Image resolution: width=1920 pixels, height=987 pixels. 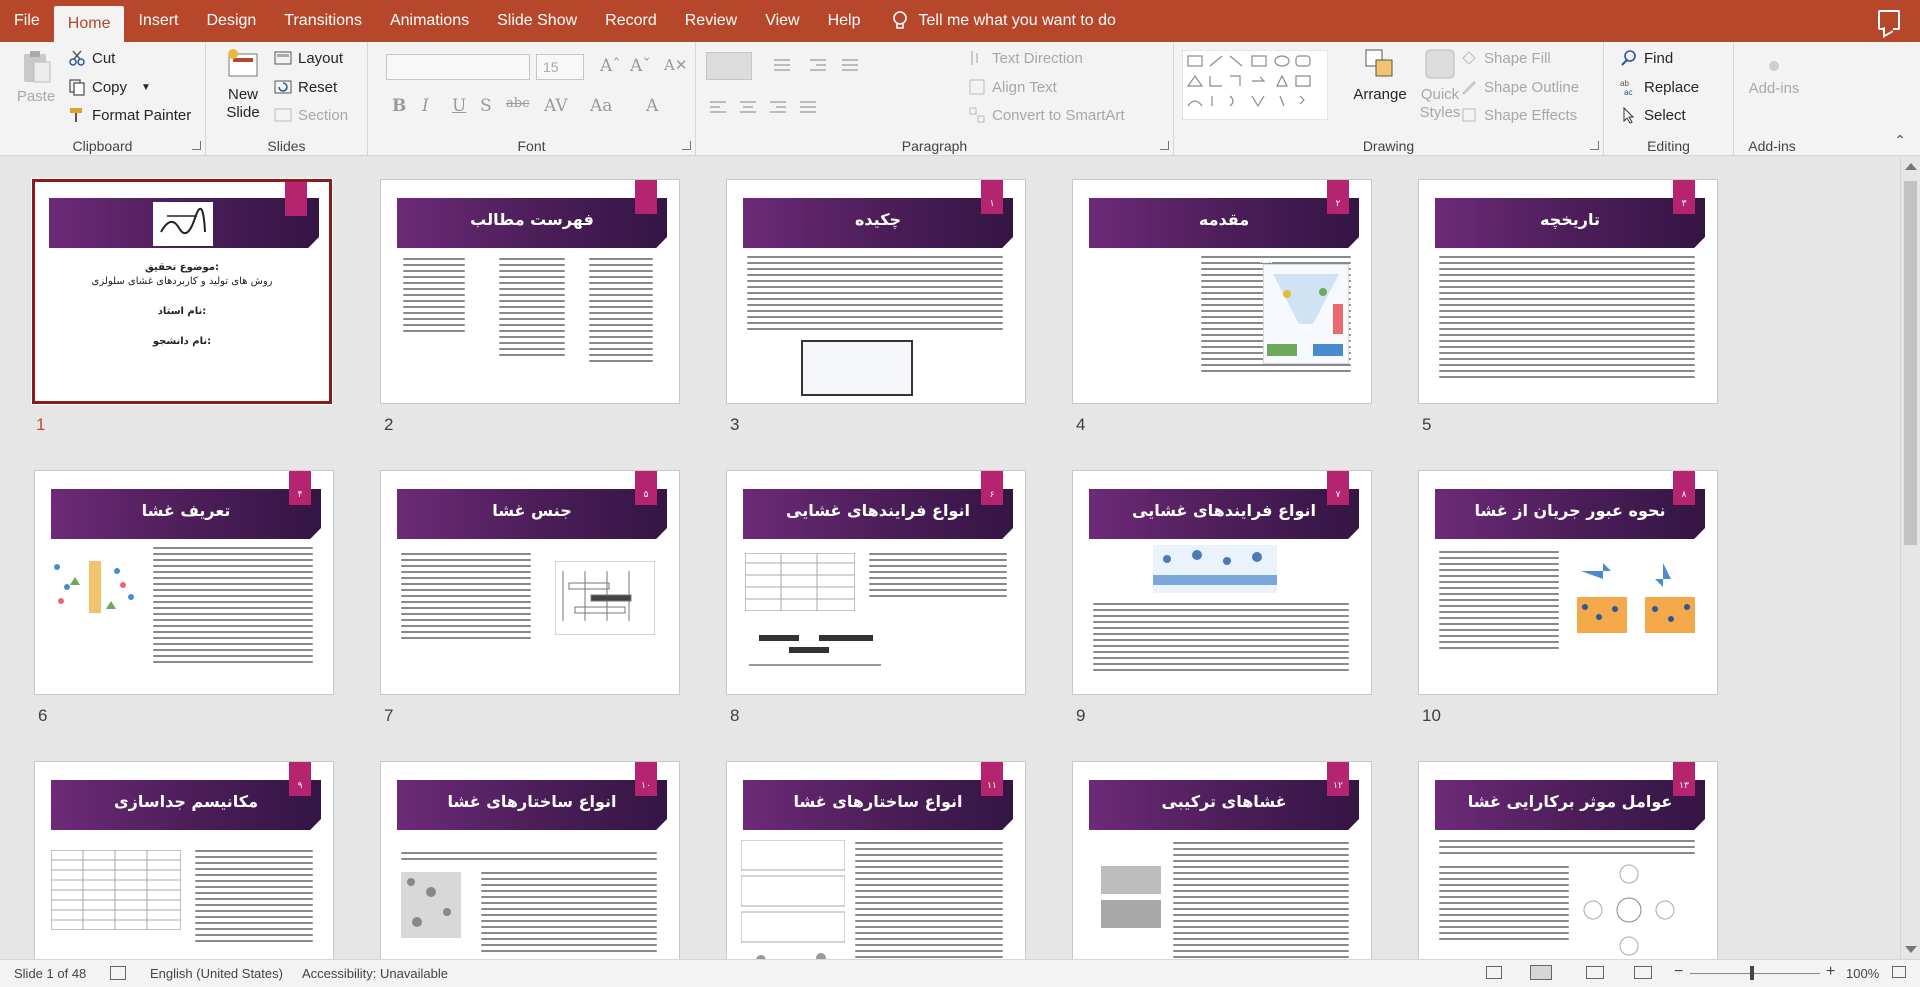 I want to click on increase-font-icon: Aˆ, so click(x=610, y=66).